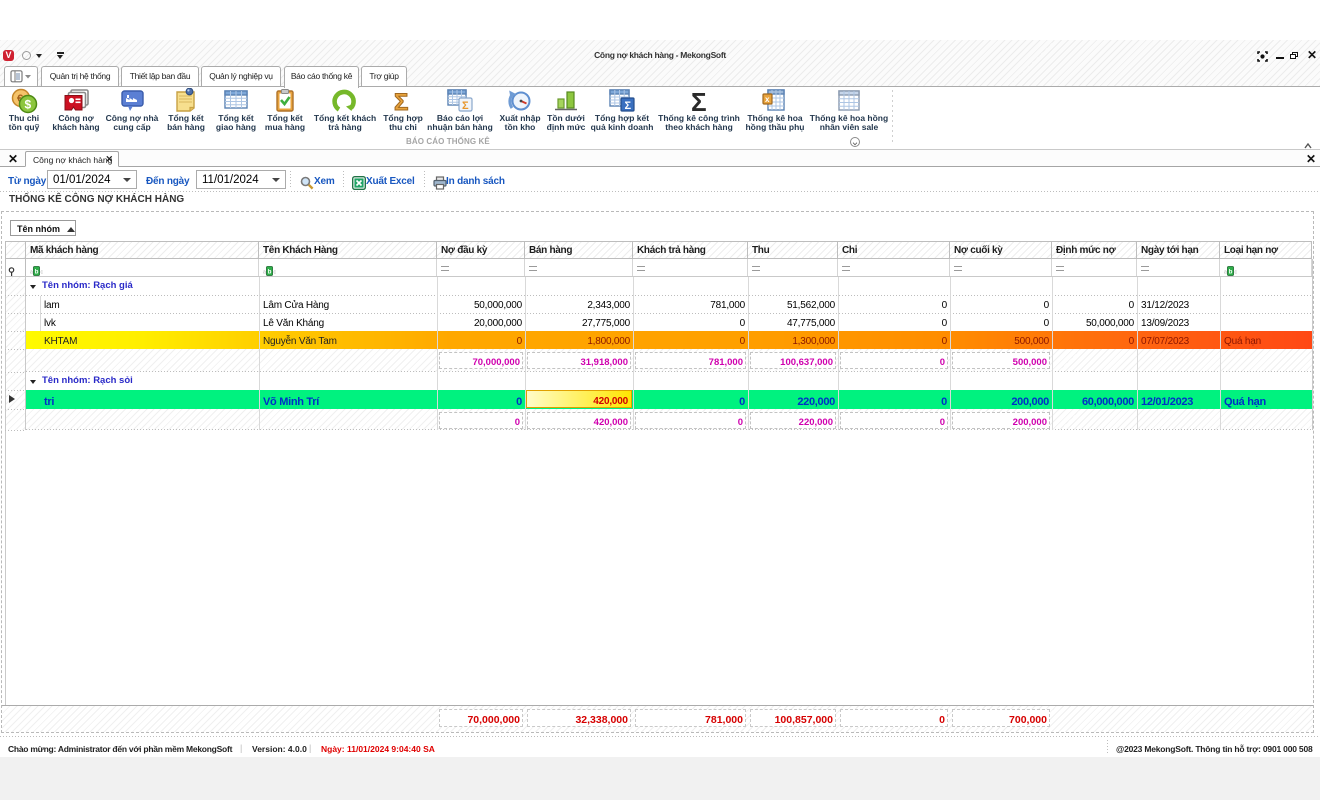  I want to click on svg-text: x, so click(767, 99).